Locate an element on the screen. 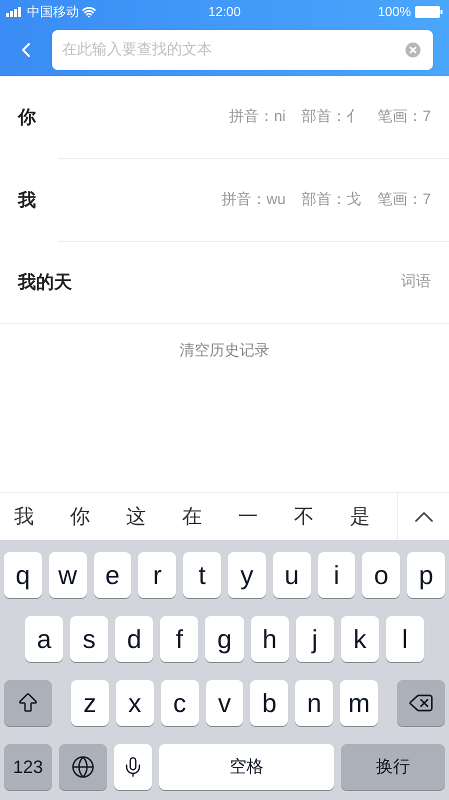  candidate-word: 不 is located at coordinates (304, 517).